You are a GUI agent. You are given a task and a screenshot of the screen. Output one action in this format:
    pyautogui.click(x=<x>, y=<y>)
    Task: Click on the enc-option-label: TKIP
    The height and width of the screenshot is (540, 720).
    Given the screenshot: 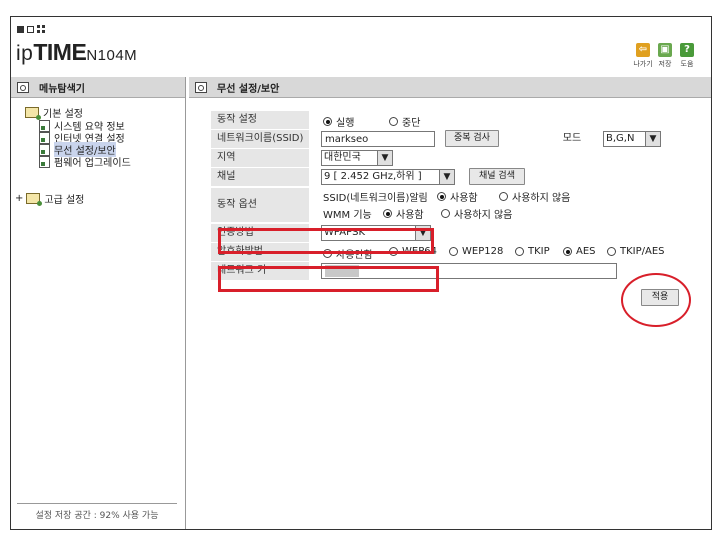 What is the action you would take?
    pyautogui.click(x=539, y=251)
    